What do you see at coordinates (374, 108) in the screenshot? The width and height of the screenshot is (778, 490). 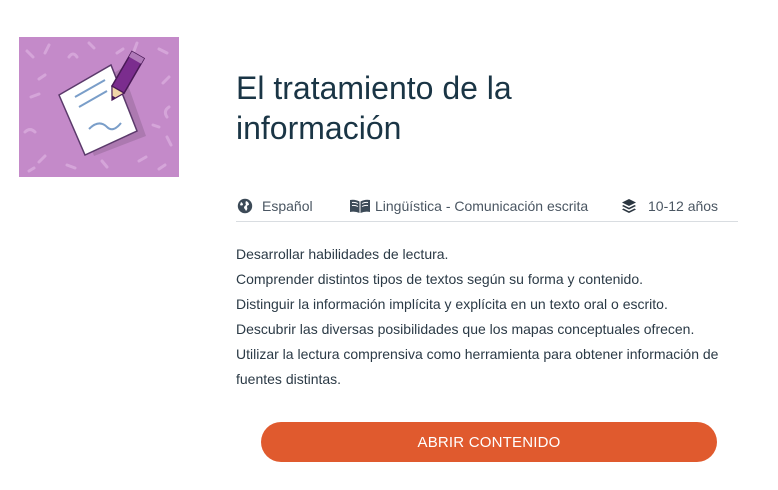 I see `content-title: El tratamiento de la información` at bounding box center [374, 108].